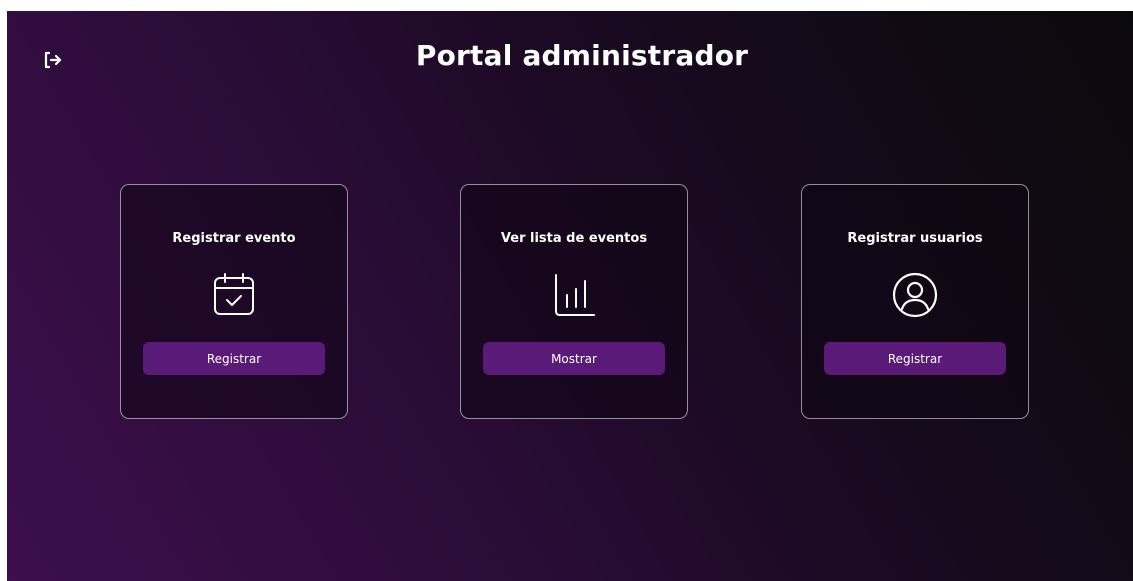 This screenshot has height=581, width=1133. Describe the element at coordinates (915, 238) in the screenshot. I see `card-title: Registrar usuarios` at that location.